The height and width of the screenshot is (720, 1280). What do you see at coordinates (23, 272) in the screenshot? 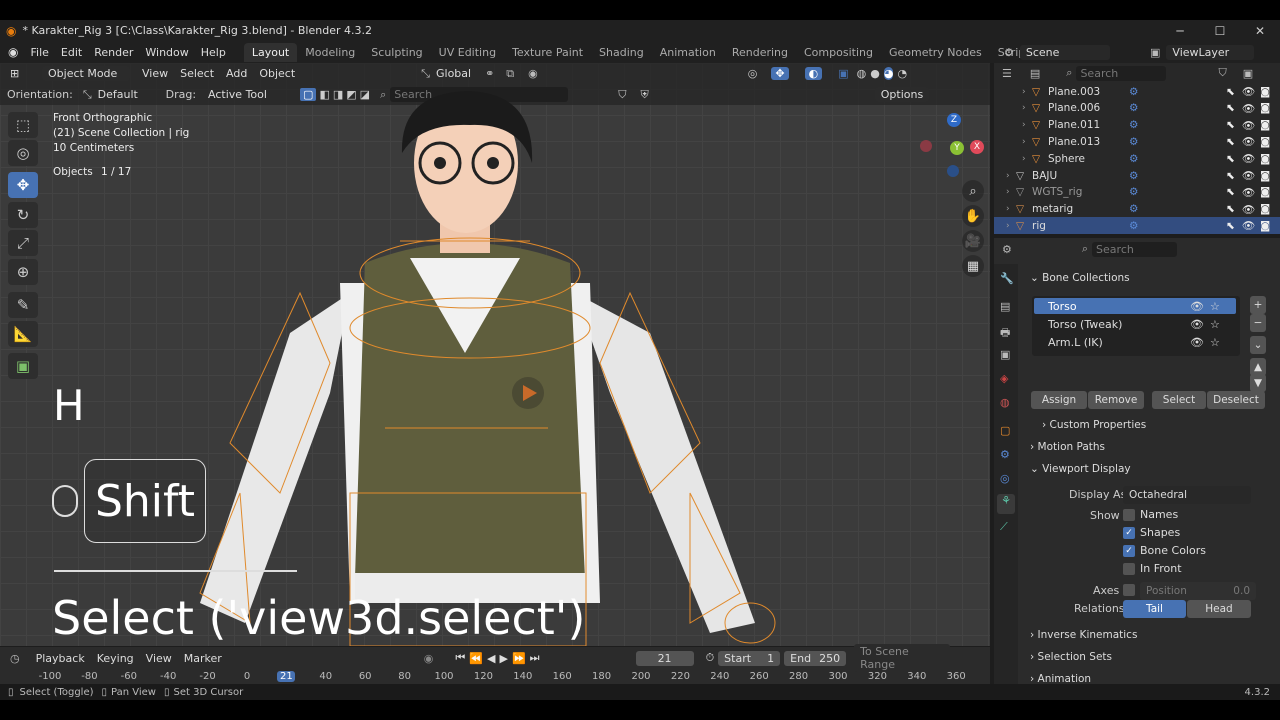
I see `transform-tool: ⊕` at bounding box center [23, 272].